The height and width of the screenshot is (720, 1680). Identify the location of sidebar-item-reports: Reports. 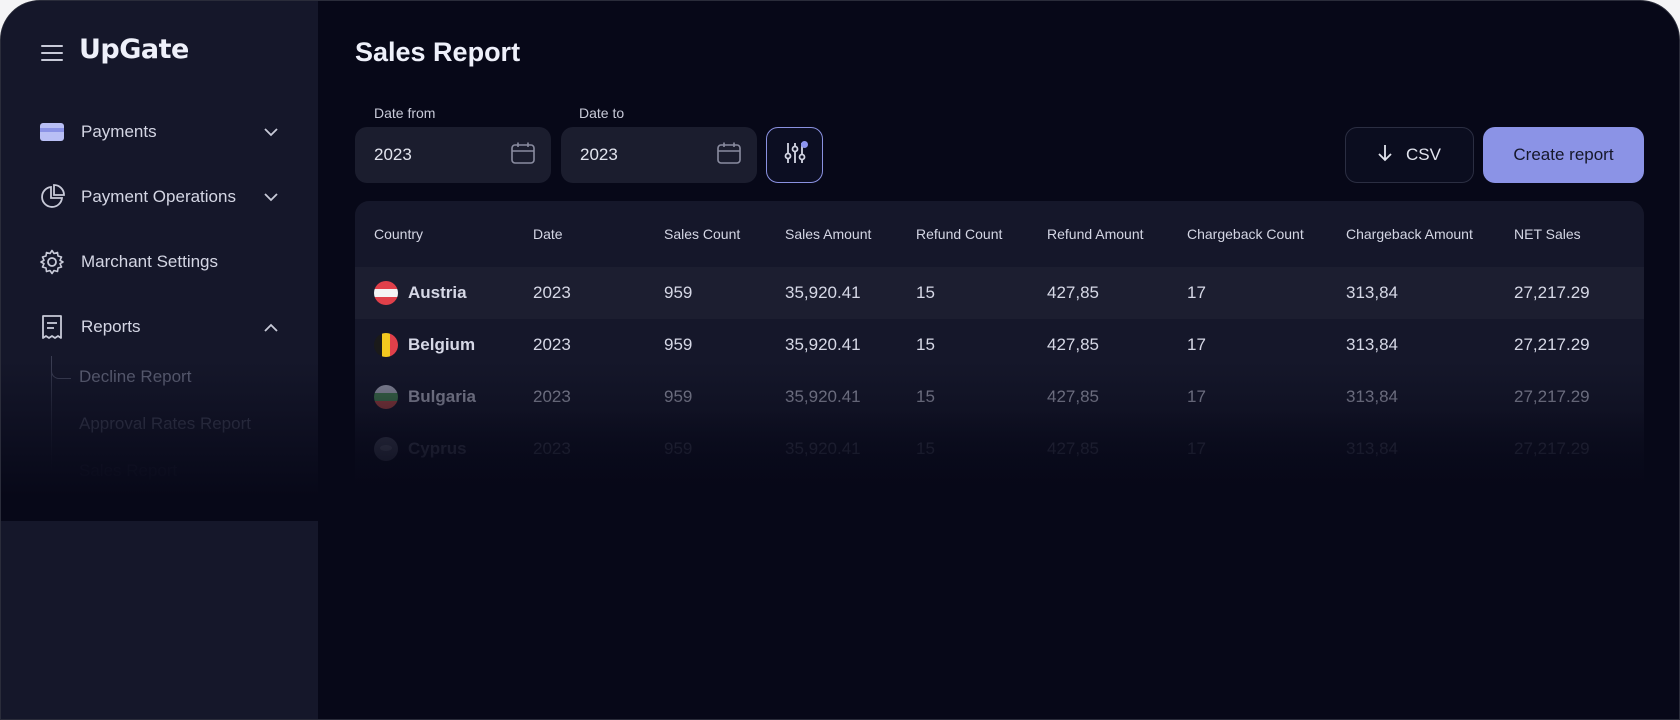
(159, 327).